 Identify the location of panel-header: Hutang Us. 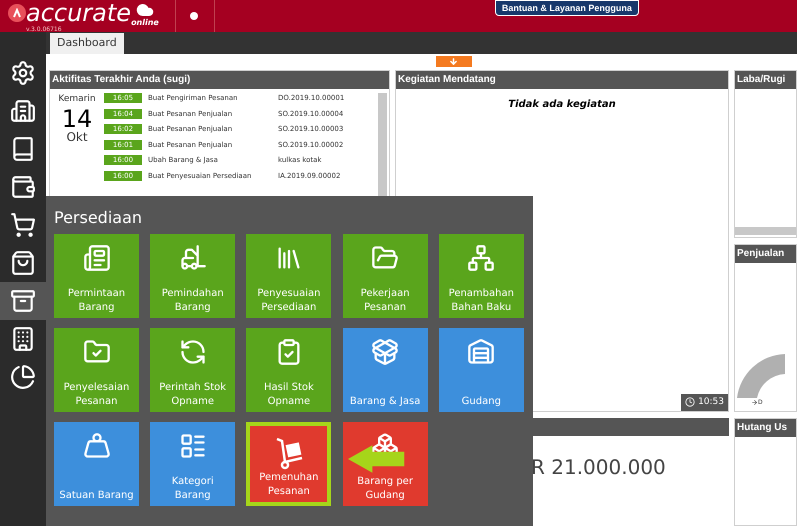
(765, 428).